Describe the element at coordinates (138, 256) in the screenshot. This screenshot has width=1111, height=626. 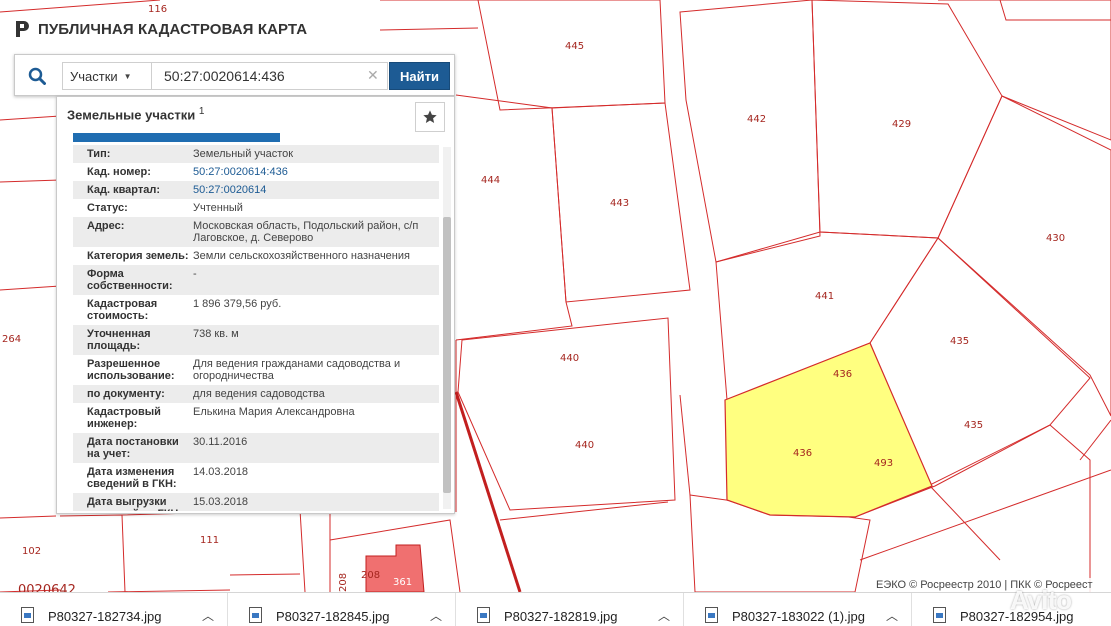
I see `row-label: Категория земель:` at that location.